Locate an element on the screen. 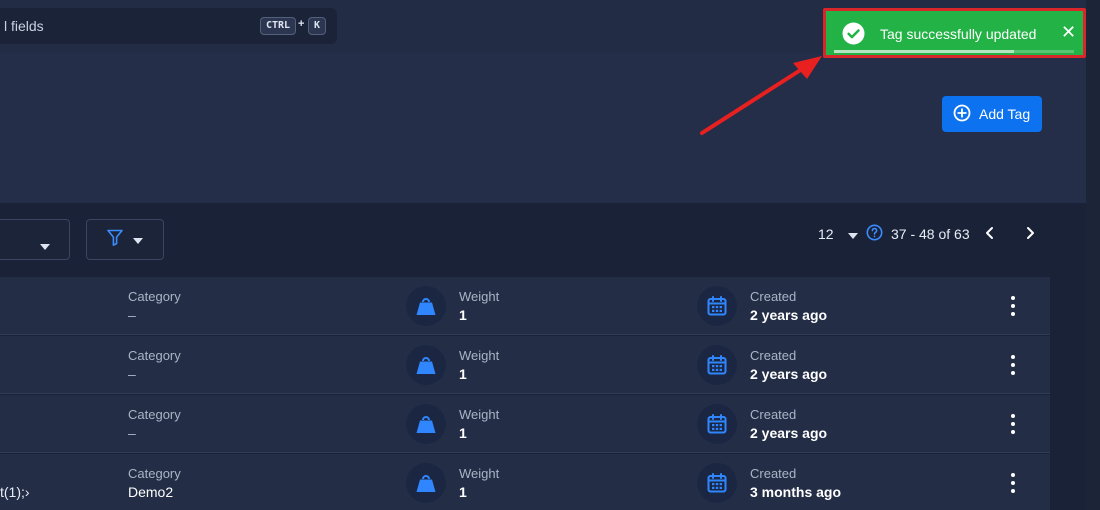 The width and height of the screenshot is (1100, 510). help-icon is located at coordinates (874, 234).